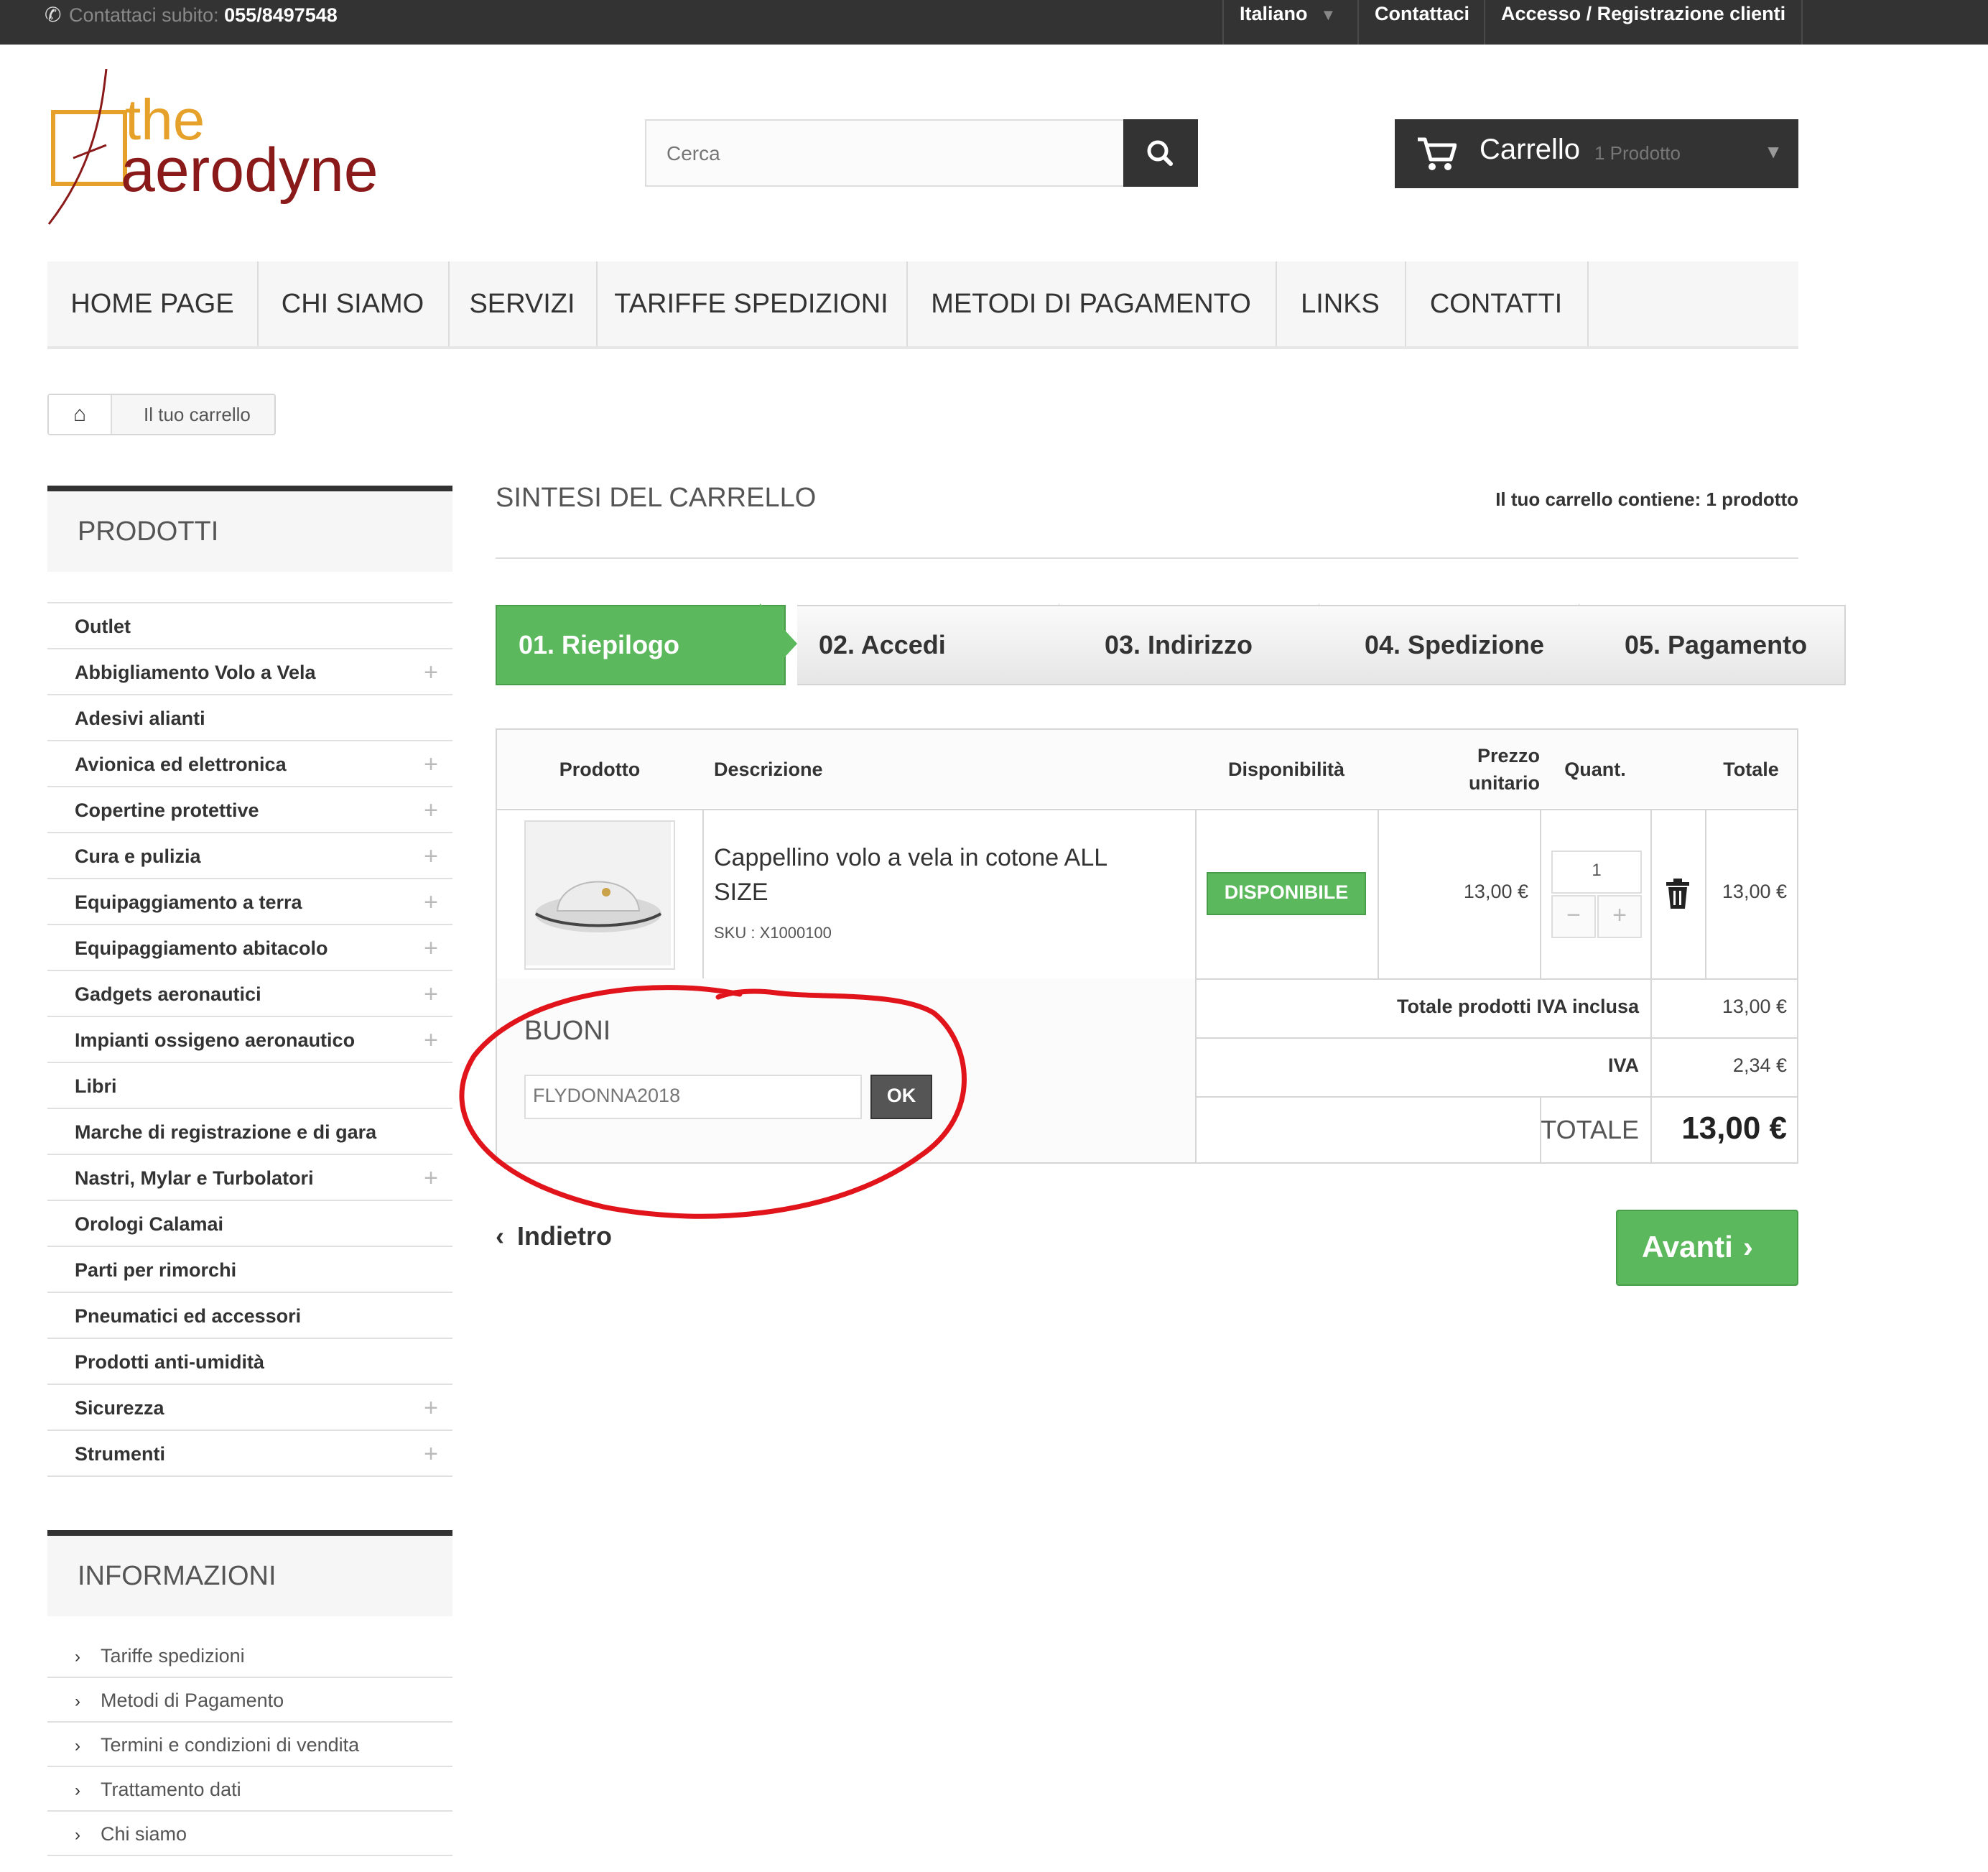 This screenshot has height=1872, width=1988. Describe the element at coordinates (1597, 872) in the screenshot. I see `qty-input: 1` at that location.